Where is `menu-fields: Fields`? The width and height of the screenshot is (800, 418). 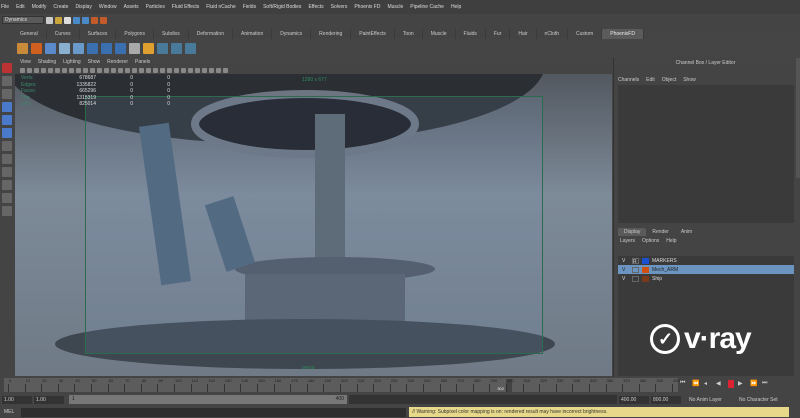
menu-fields: Fields is located at coordinates (249, 7).